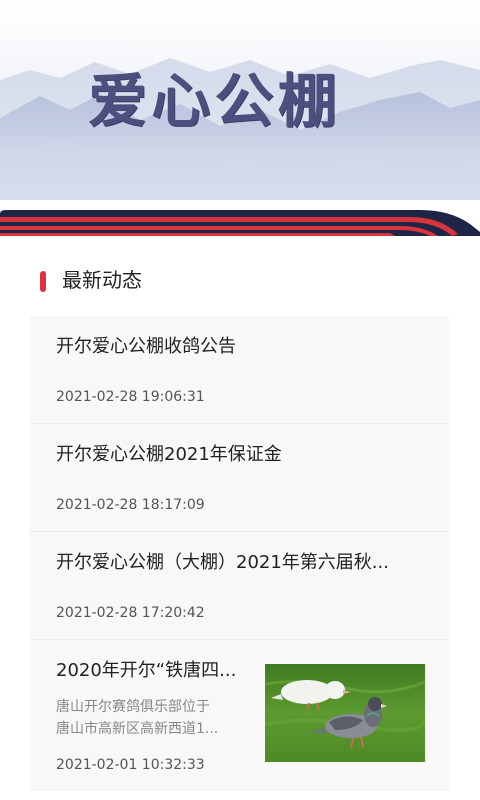 The height and width of the screenshot is (800, 480). What do you see at coordinates (214, 101) in the screenshot?
I see `banner-title: 爱心公棚` at bounding box center [214, 101].